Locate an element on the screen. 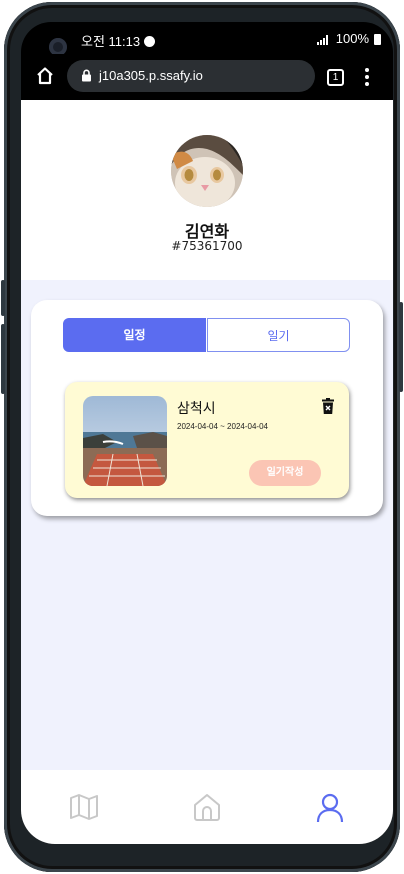 Image resolution: width=404 pixels, height=874 pixels. browser-bar: j10a305.p.ssafy.io 1 is located at coordinates (207, 77).